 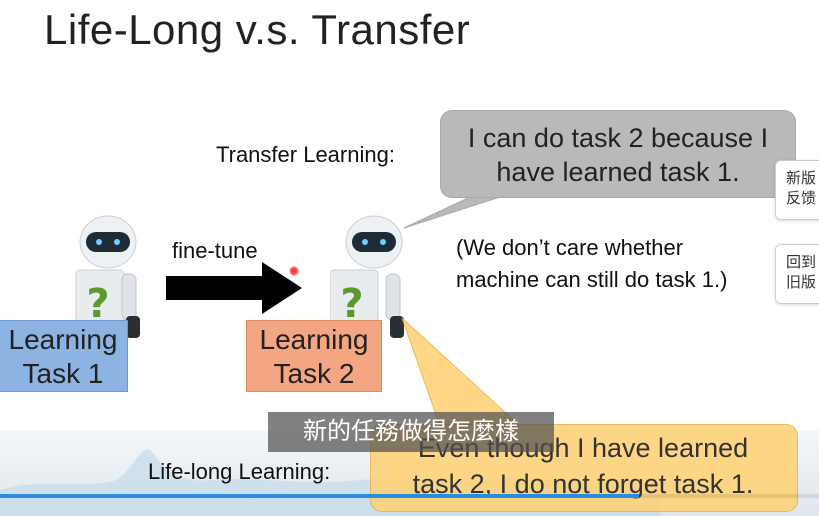 I want to click on task1-line-1: Learning, so click(x=63, y=339).